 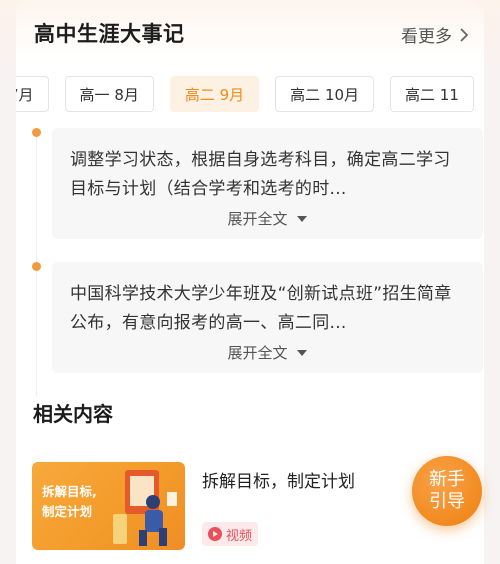 I want to click on thumbnail-caption-line: 拆解目标,, so click(x=69, y=491).